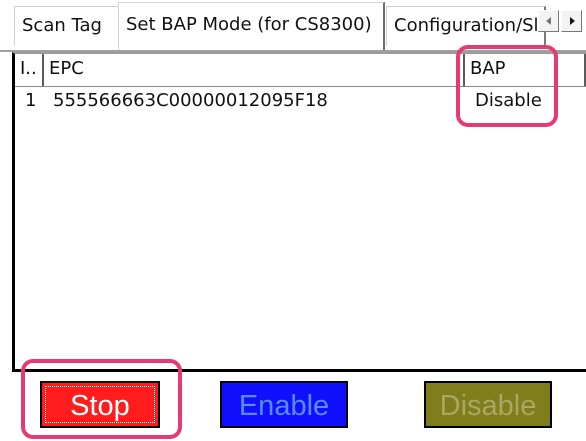 Image resolution: width=586 pixels, height=441 pixels. I want to click on stop-button: Stop, so click(100, 404).